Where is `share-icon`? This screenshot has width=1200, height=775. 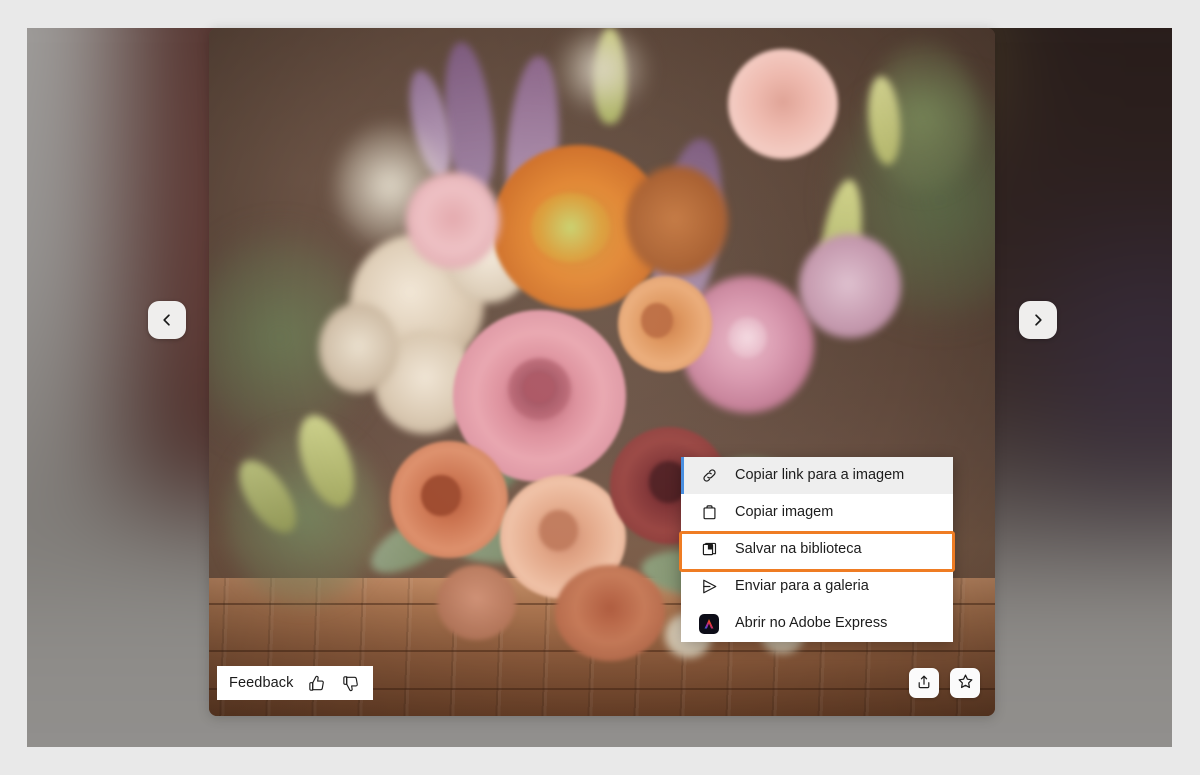
share-icon is located at coordinates (924, 683).